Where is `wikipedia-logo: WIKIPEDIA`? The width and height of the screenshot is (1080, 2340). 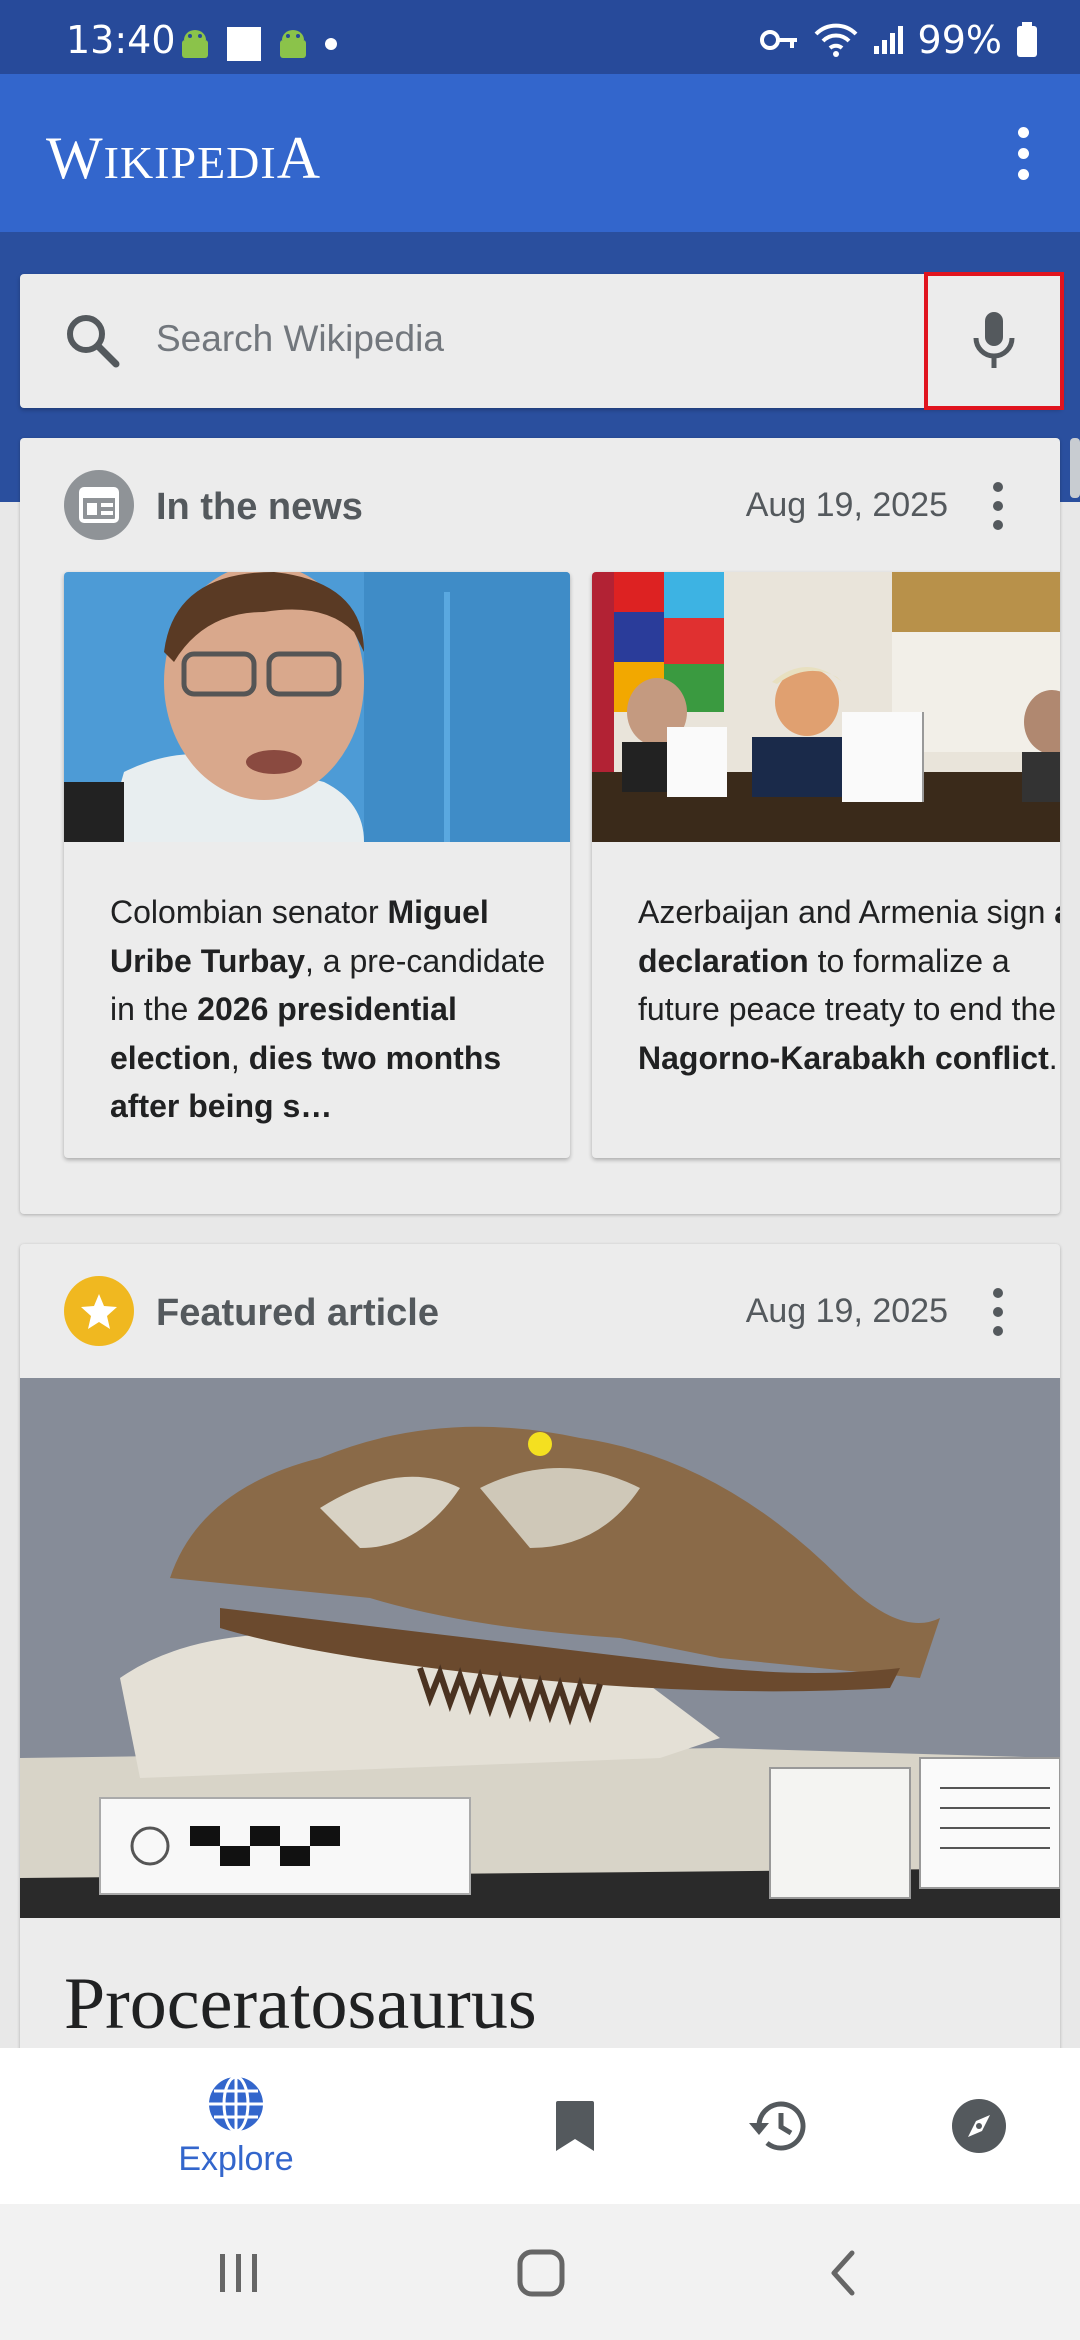 wikipedia-logo: WIKIPEDIA is located at coordinates (184, 158).